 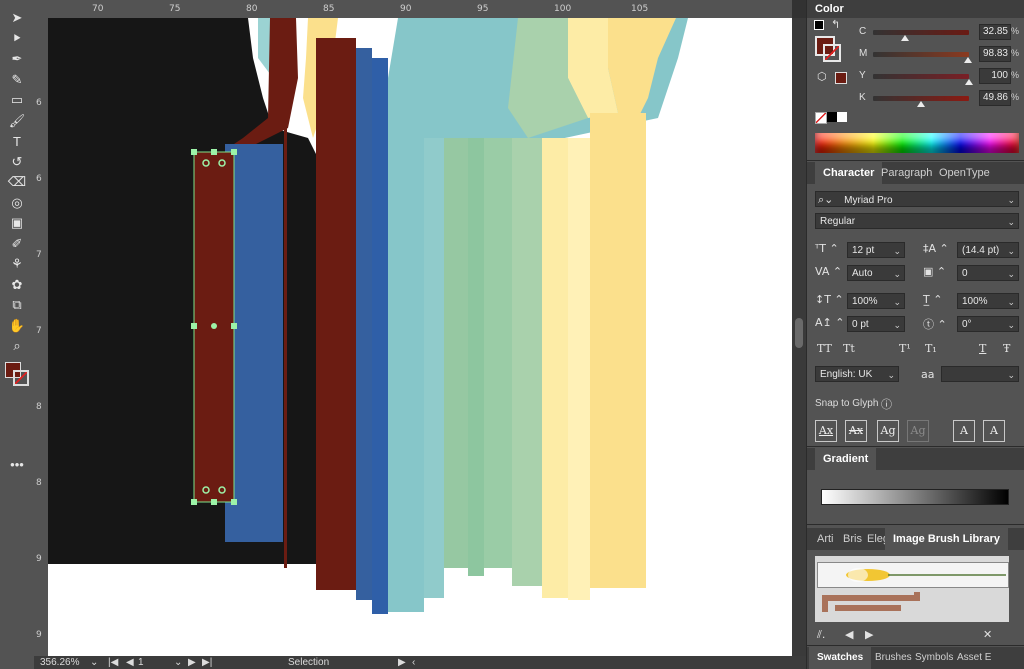 What do you see at coordinates (840, 658) in the screenshot?
I see `tab-swatches: Swatches` at bounding box center [840, 658].